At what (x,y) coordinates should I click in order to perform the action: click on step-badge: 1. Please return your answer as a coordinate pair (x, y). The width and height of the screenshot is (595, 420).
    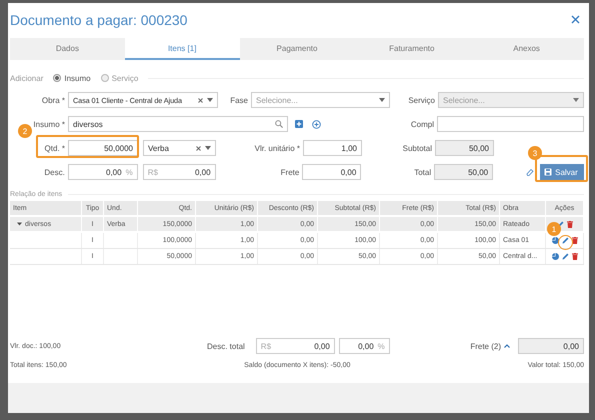
    Looking at the image, I should click on (554, 229).